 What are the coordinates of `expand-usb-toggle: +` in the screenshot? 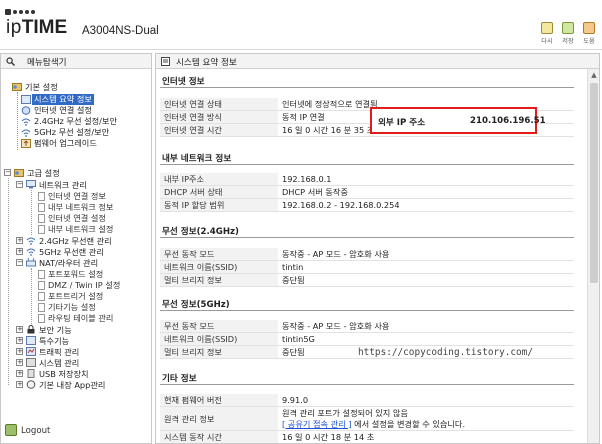 It's located at (19, 373).